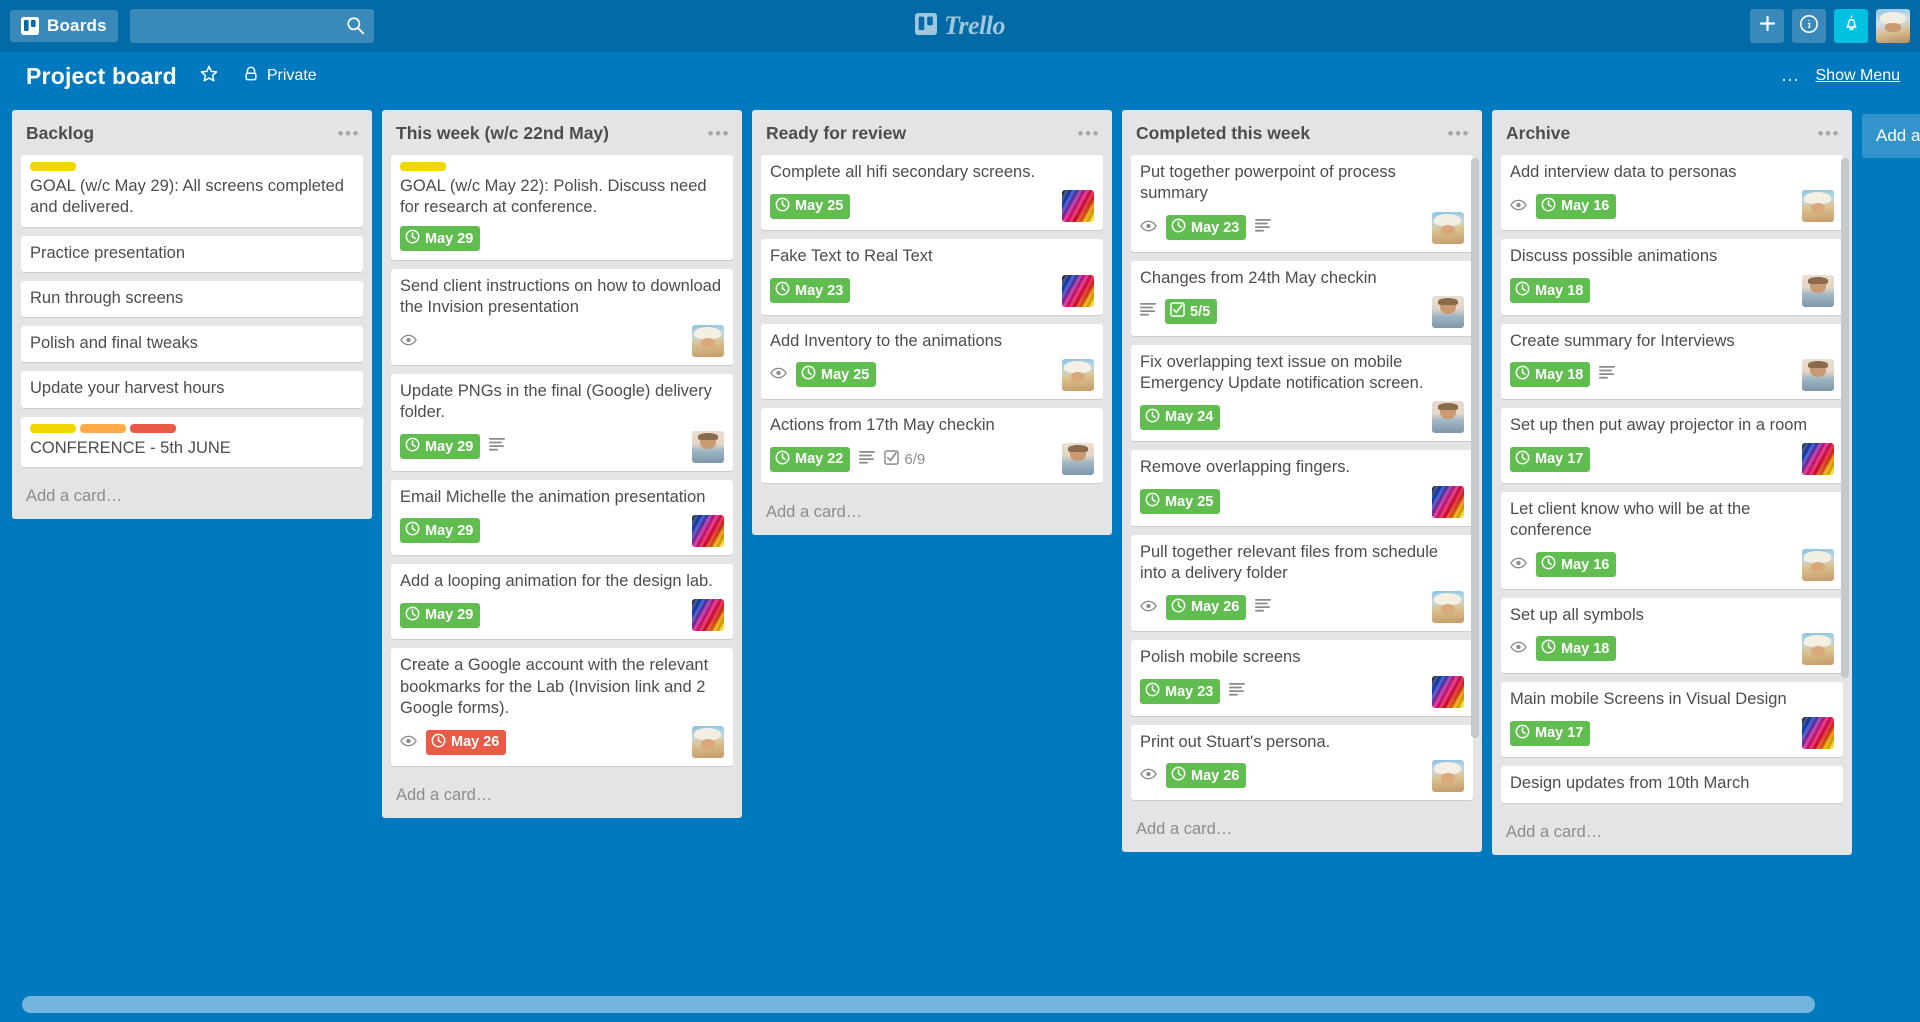  What do you see at coordinates (1302, 298) in the screenshot?
I see `board-card: Changes from 24th May checkin 5/5` at bounding box center [1302, 298].